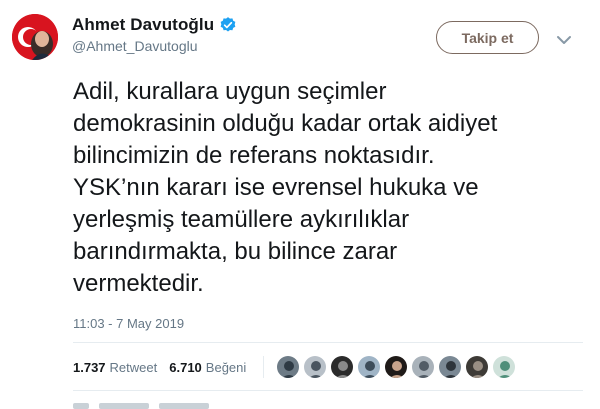 The height and width of the screenshot is (409, 600). Describe the element at coordinates (133, 367) in the screenshot. I see `retweet-label: Retweet` at that location.